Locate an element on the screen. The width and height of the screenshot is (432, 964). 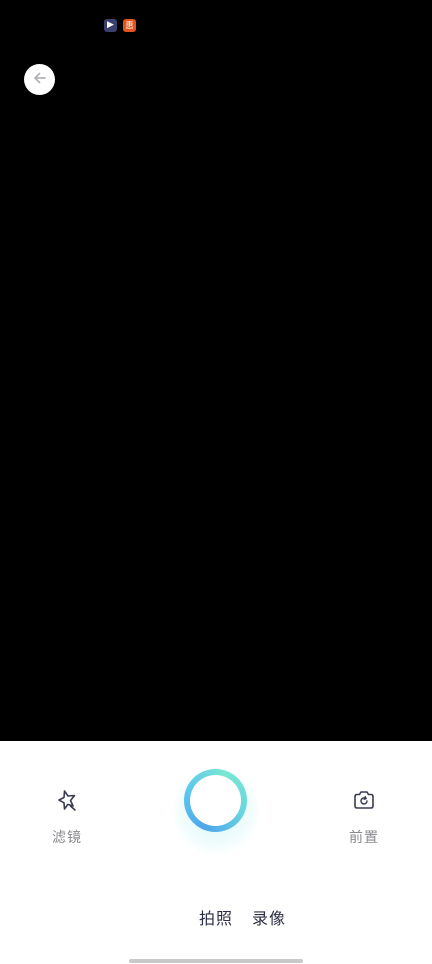
tab-video: 录像 is located at coordinates (269, 917).